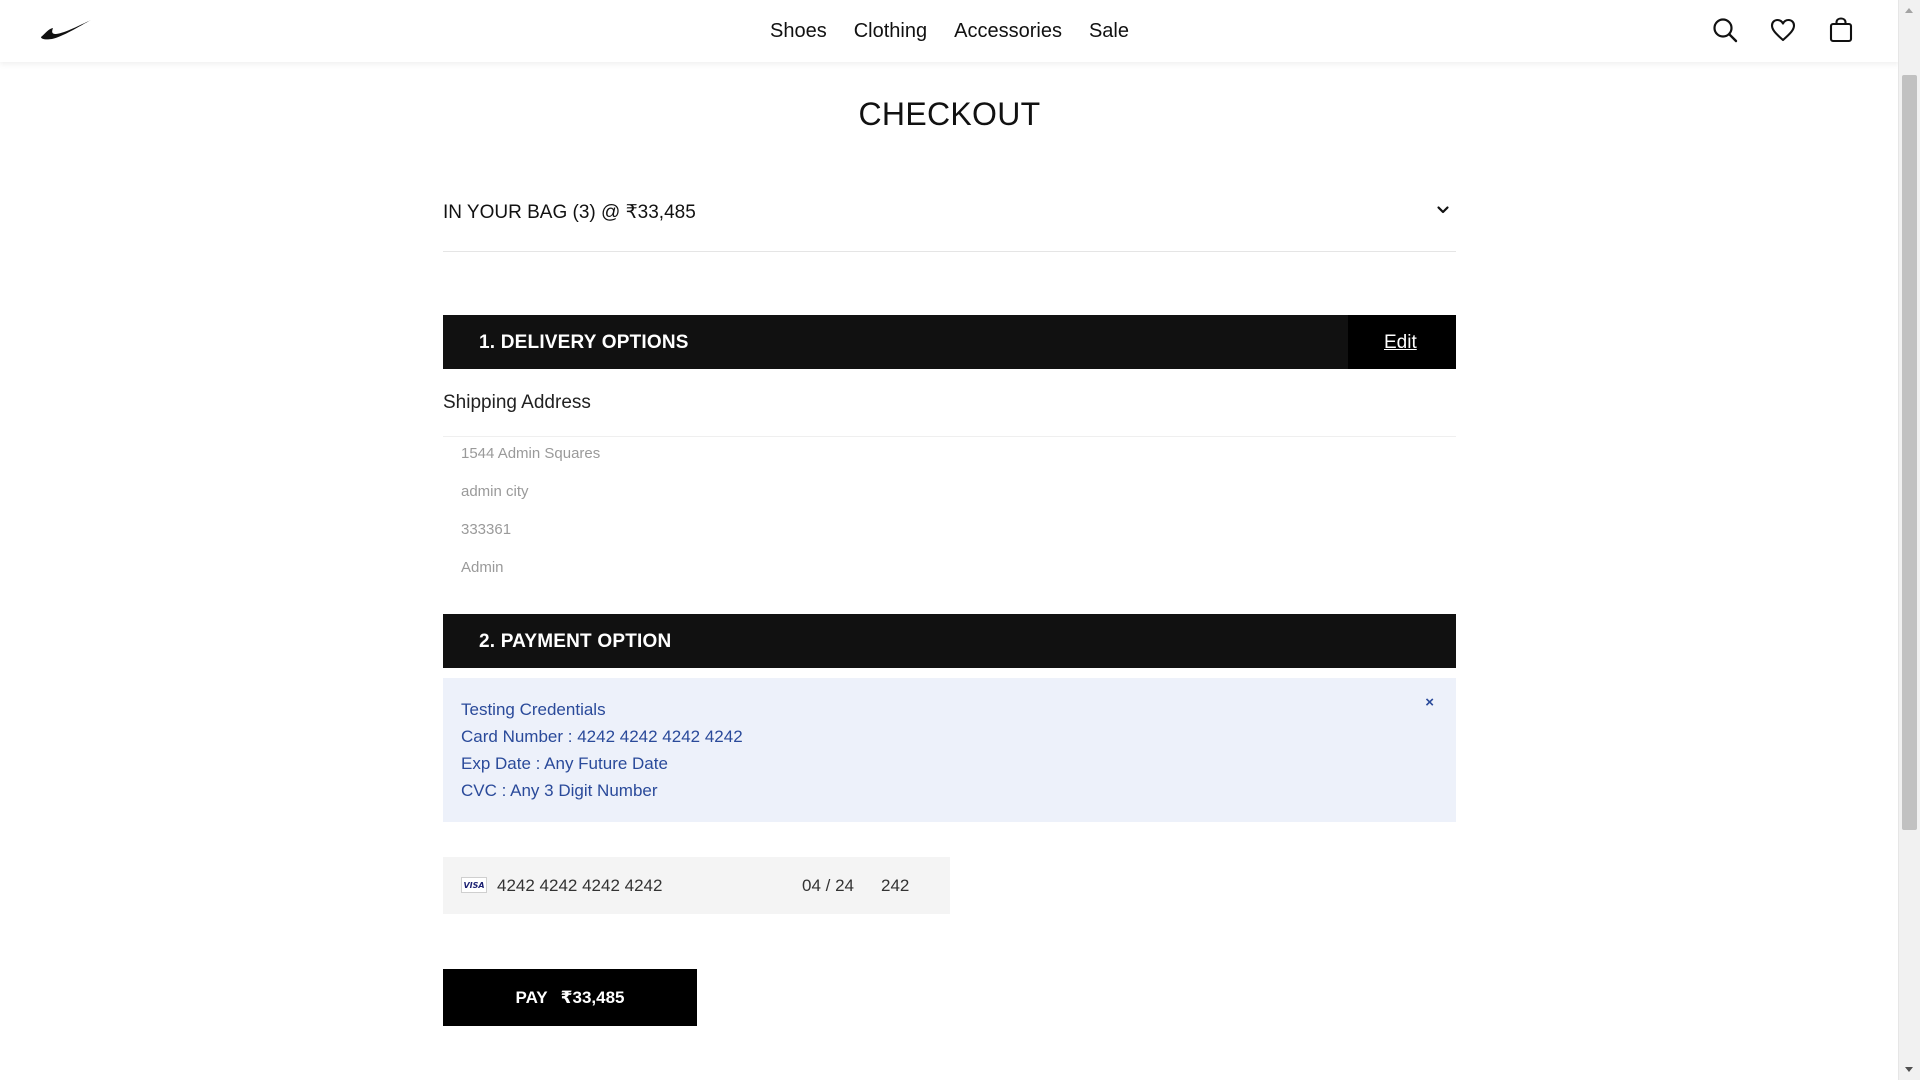 Image resolution: width=1920 pixels, height=1080 pixels. I want to click on payment-option-title: 2. PAYMENT OPTION, so click(575, 641).